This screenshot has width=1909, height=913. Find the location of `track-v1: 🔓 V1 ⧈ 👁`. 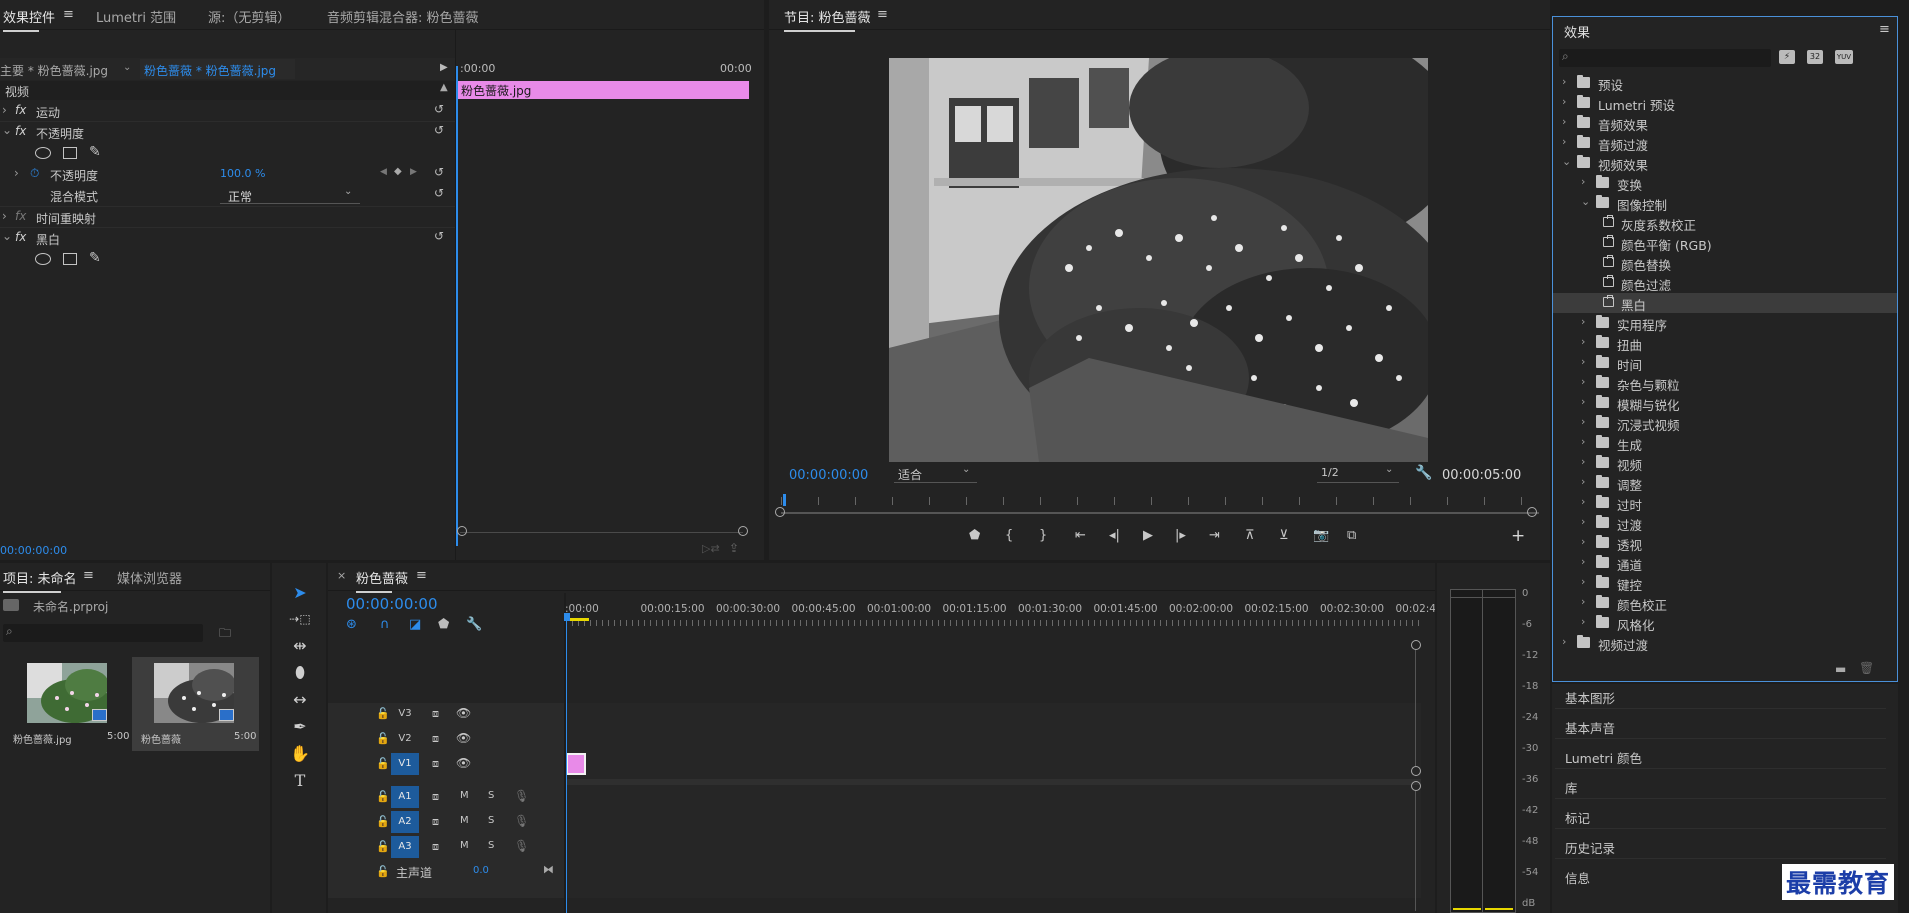

track-v1: 🔓 V1 ⧈ 👁 is located at coordinates (874, 764).